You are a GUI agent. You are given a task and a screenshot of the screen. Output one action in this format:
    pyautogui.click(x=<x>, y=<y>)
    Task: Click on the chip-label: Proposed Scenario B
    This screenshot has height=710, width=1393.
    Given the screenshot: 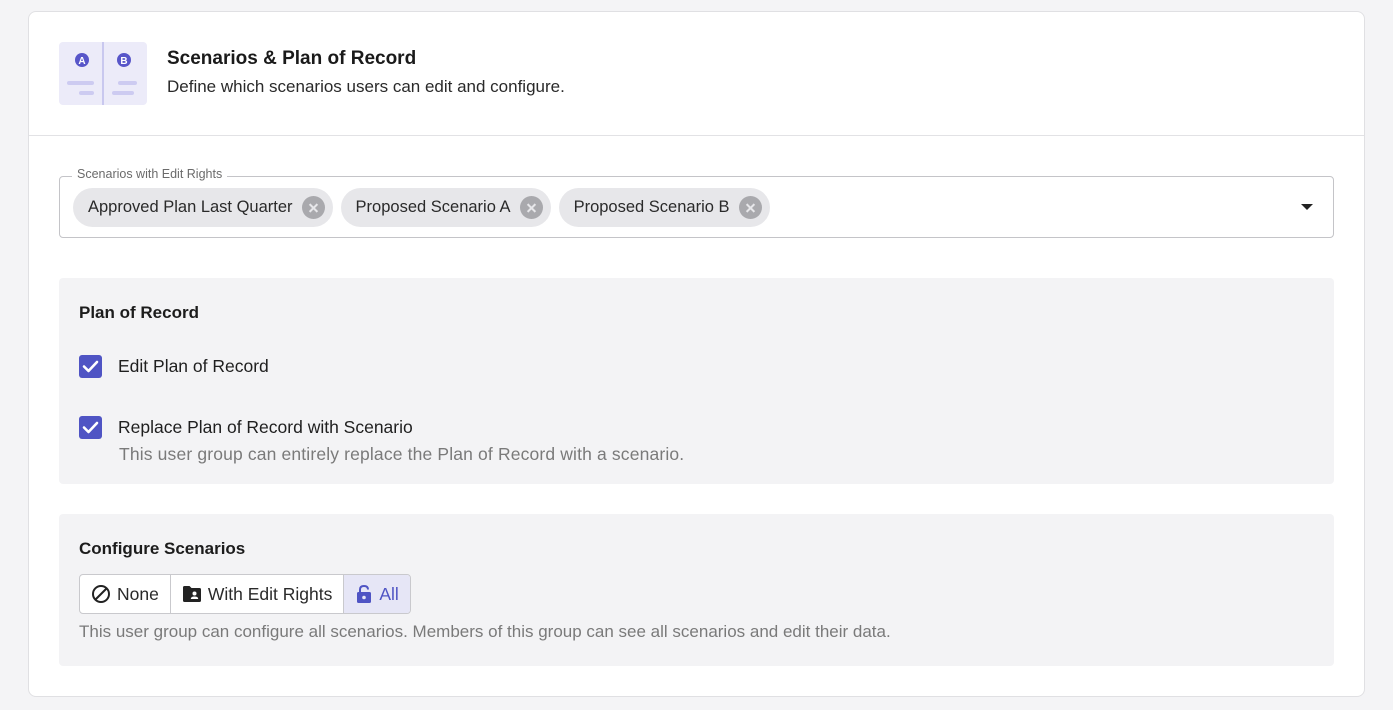 What is the action you would take?
    pyautogui.click(x=651, y=207)
    